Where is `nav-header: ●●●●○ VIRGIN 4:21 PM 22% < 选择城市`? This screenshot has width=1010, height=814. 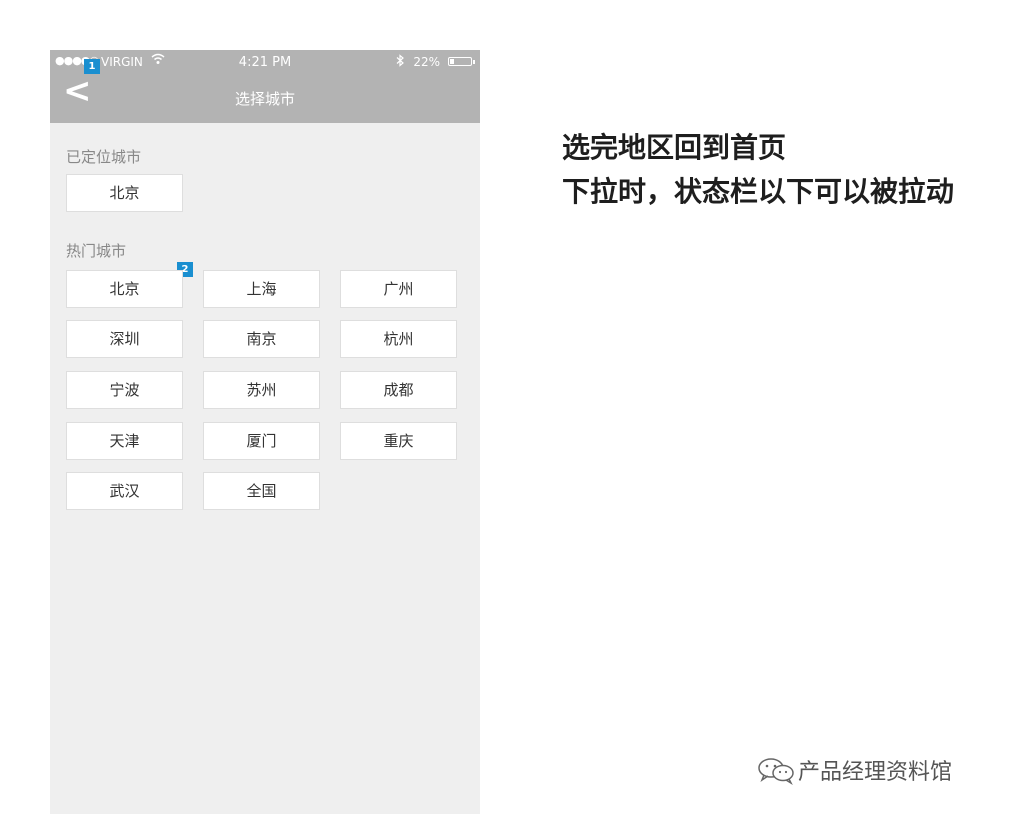 nav-header: ●●●●○ VIRGIN 4:21 PM 22% < 选择城市 is located at coordinates (265, 86).